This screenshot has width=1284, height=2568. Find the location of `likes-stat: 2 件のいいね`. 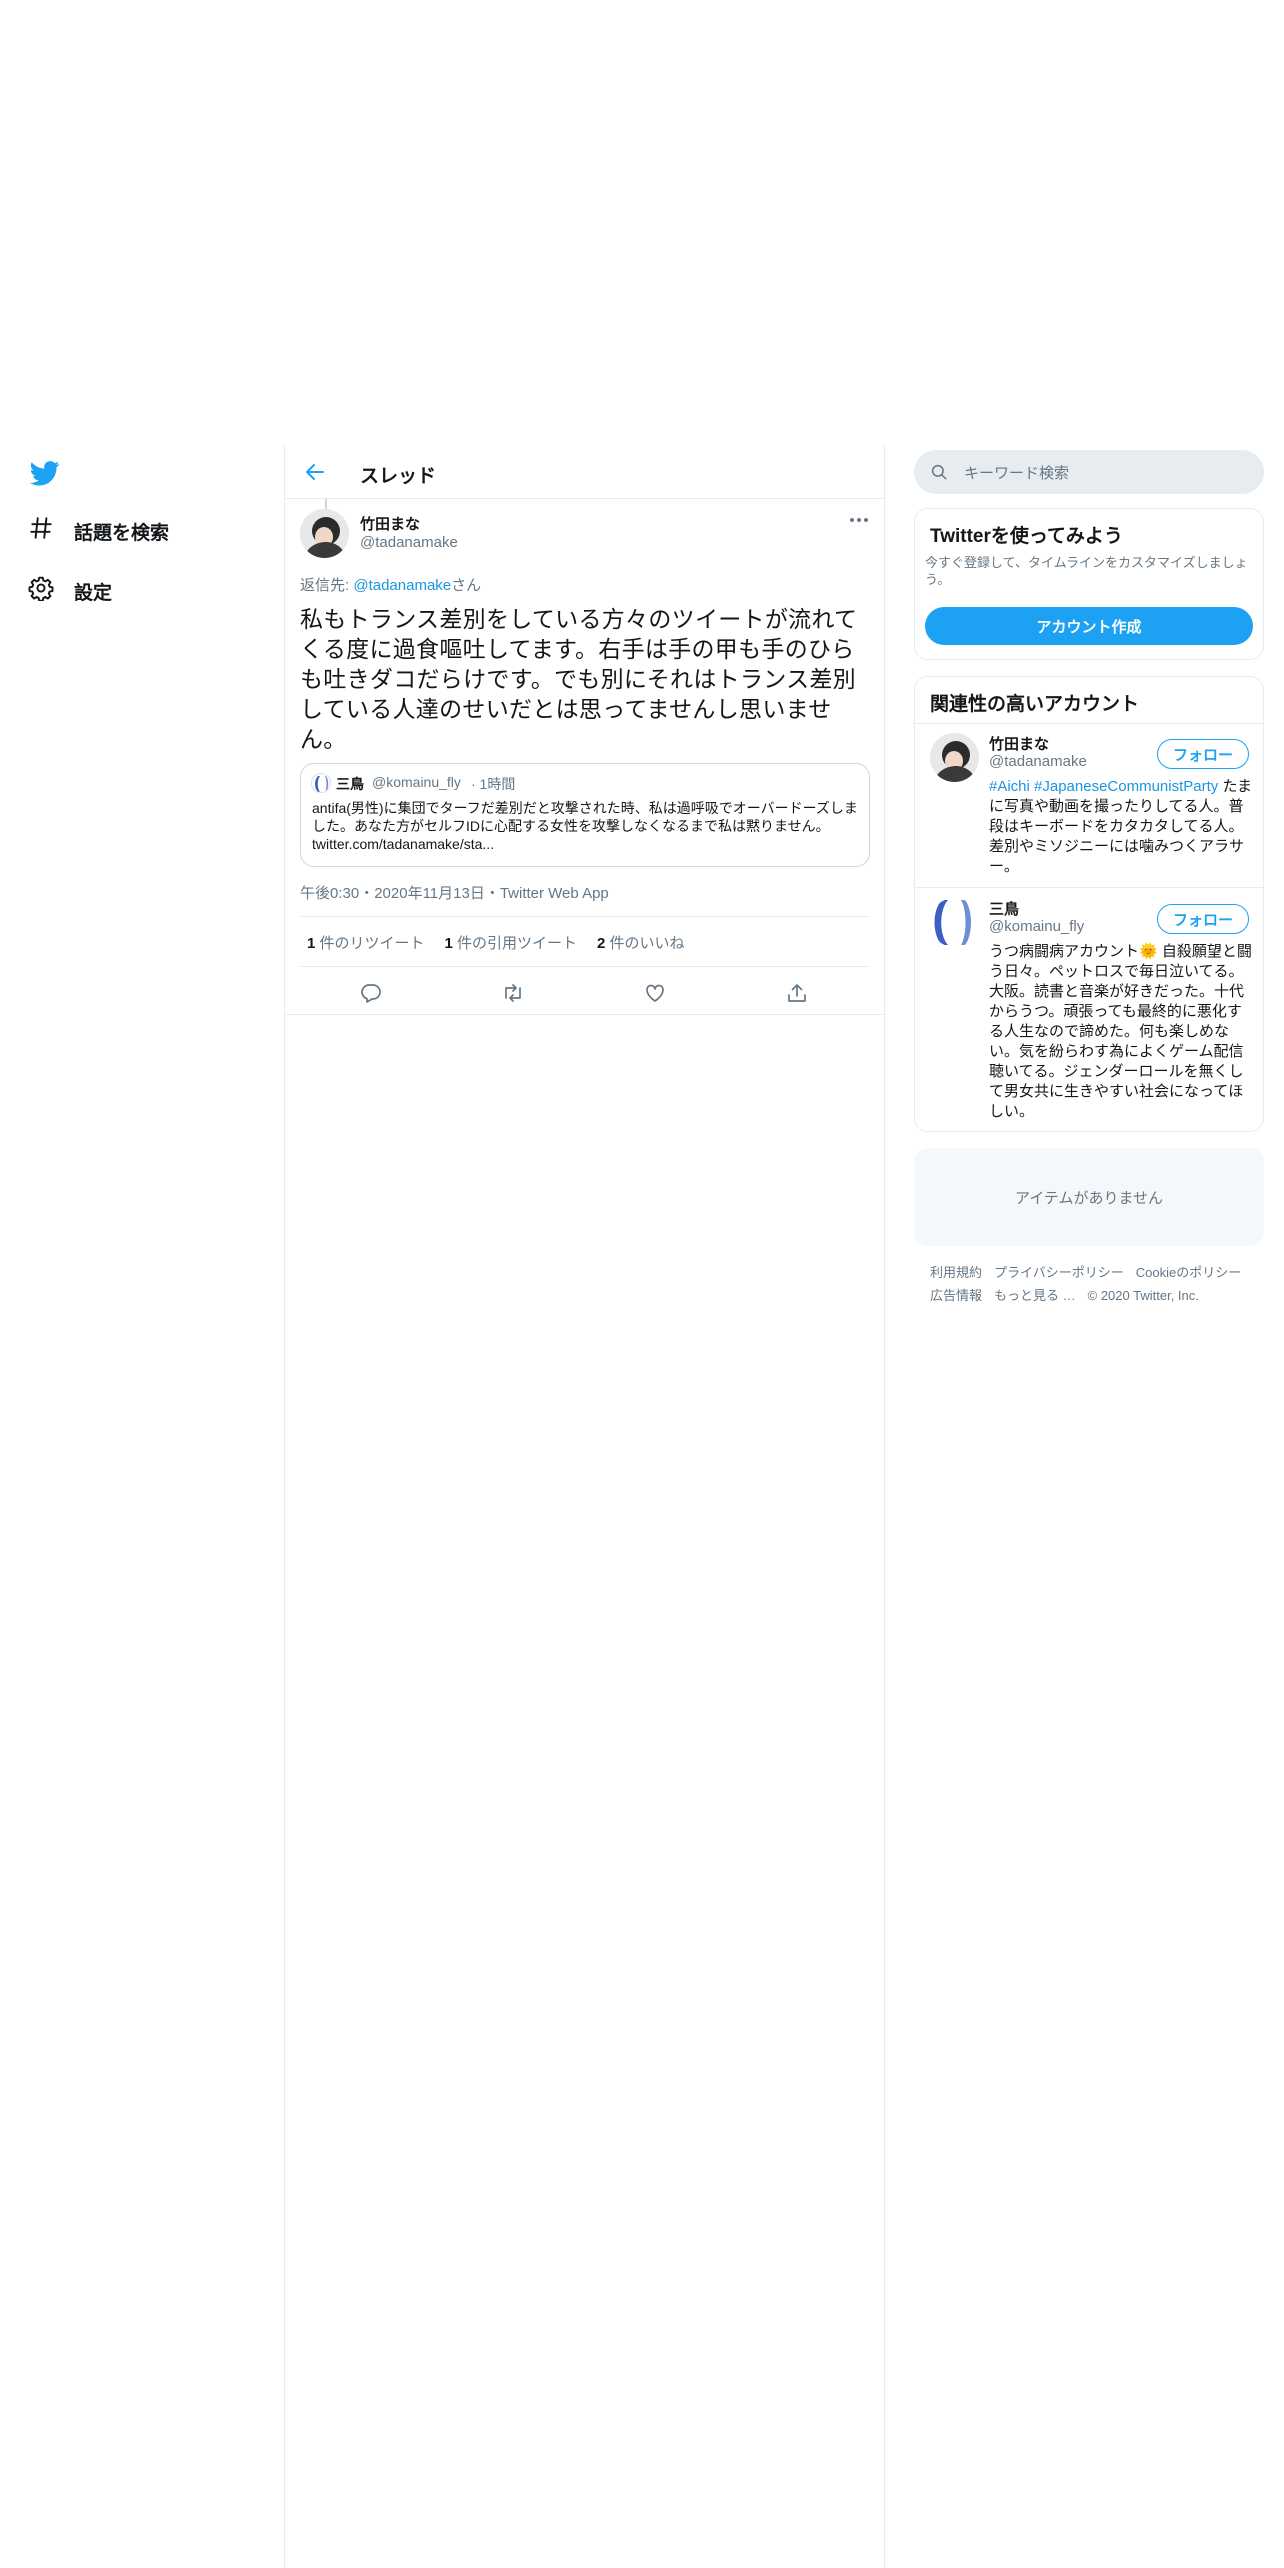

likes-stat: 2 件のいいね is located at coordinates (641, 942).